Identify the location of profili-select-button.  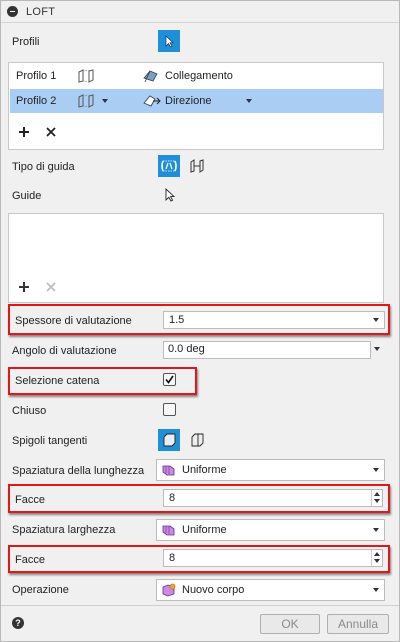
(169, 41).